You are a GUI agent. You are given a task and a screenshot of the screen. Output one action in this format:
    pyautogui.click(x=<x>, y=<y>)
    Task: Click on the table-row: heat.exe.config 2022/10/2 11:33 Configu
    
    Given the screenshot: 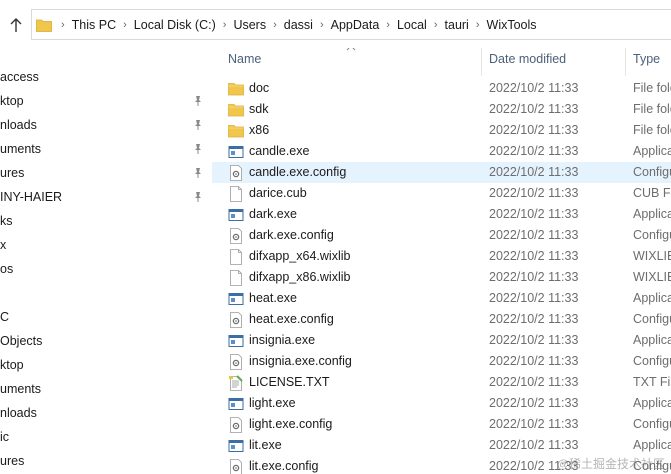 What is the action you would take?
    pyautogui.click(x=441, y=319)
    